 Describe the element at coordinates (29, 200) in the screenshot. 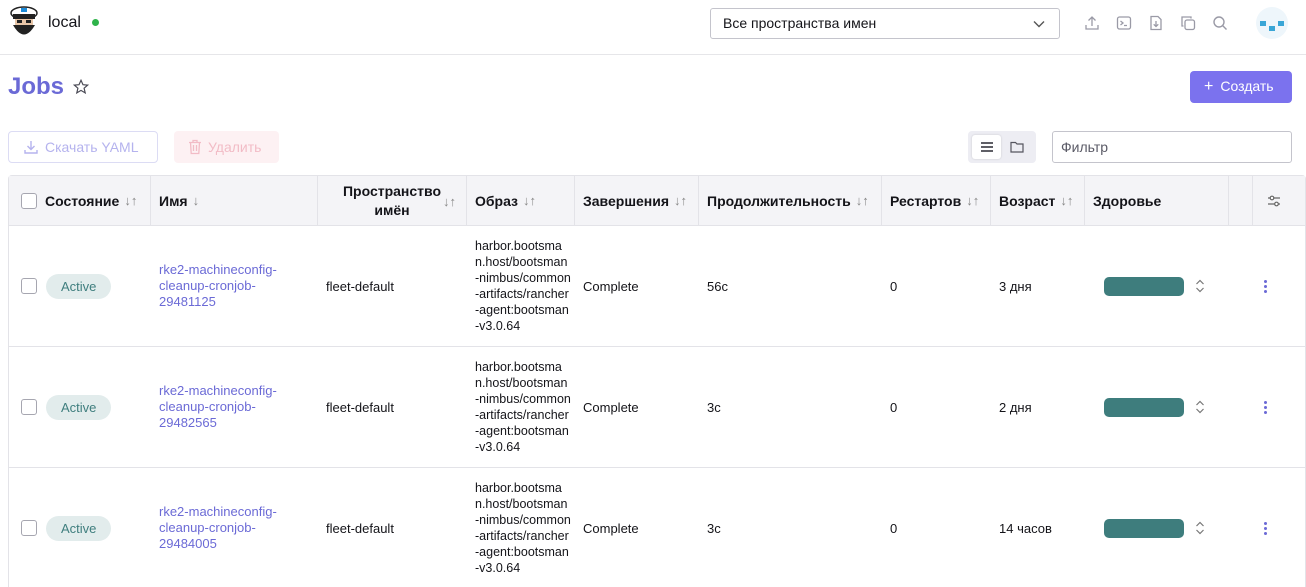

I see `select-all-checkbox` at that location.